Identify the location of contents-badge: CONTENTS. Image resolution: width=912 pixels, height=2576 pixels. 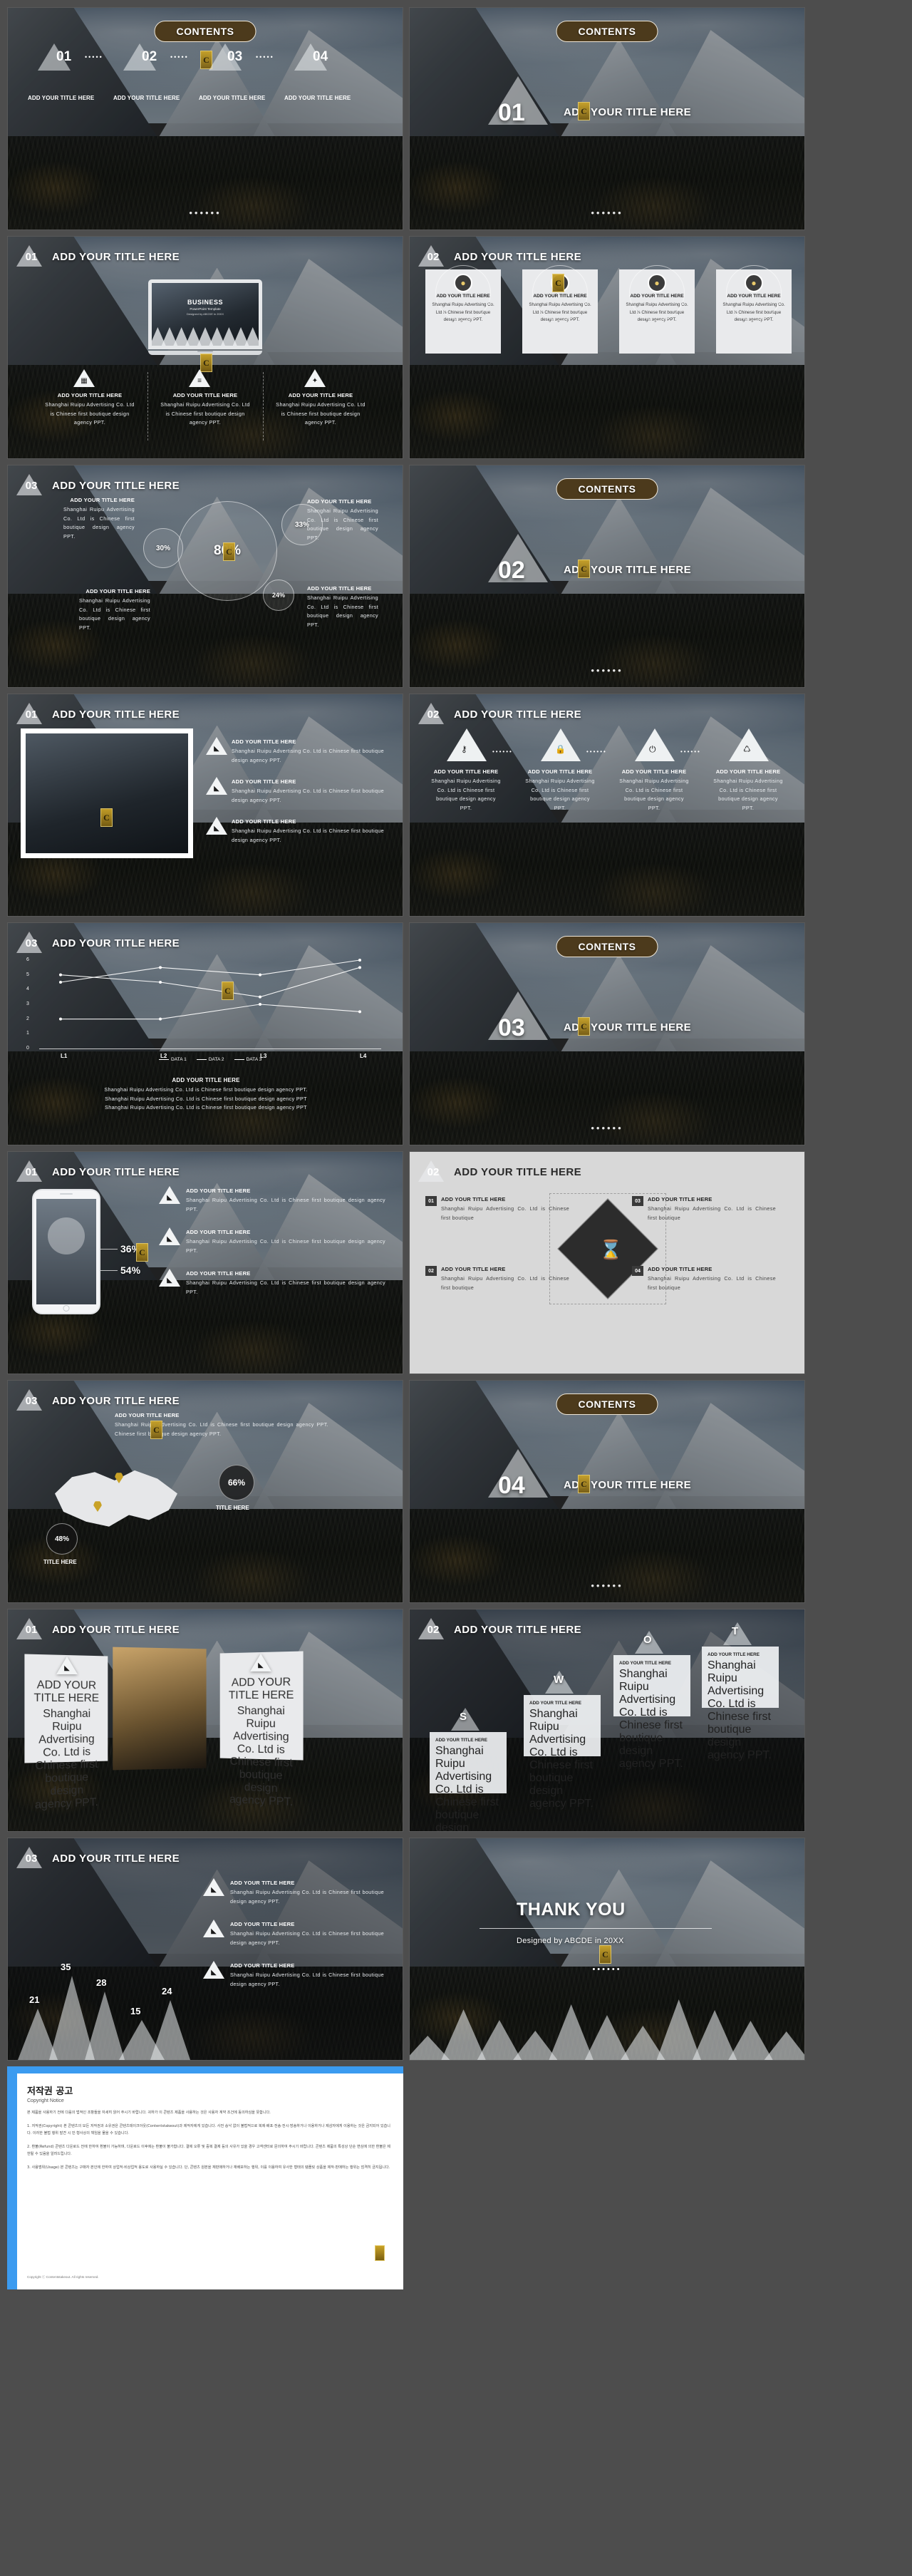
(607, 1404).